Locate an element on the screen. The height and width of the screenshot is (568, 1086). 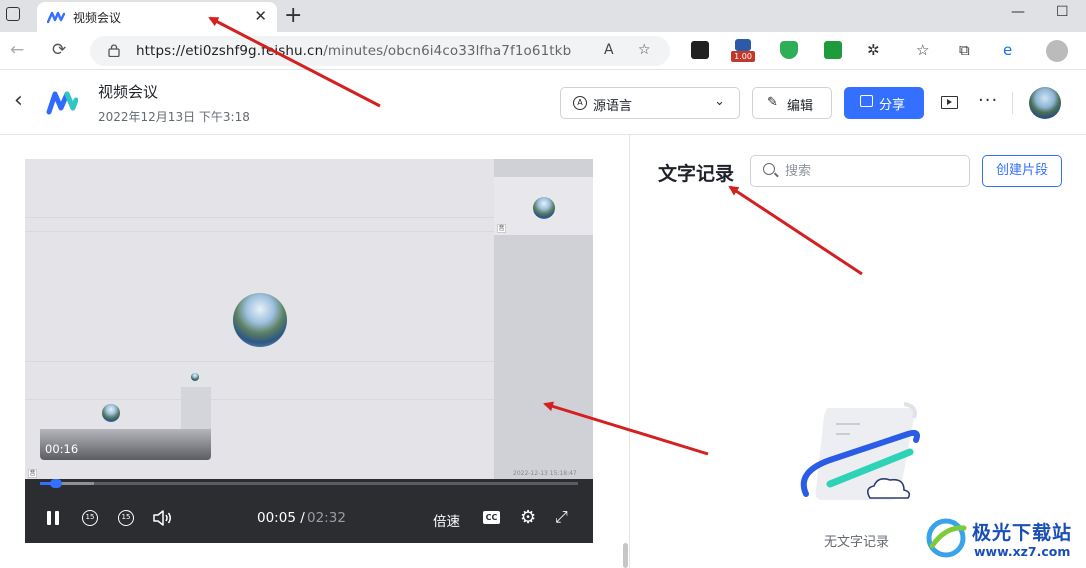
extensions-puzzle-icon: ✲ is located at coordinates (873, 50).